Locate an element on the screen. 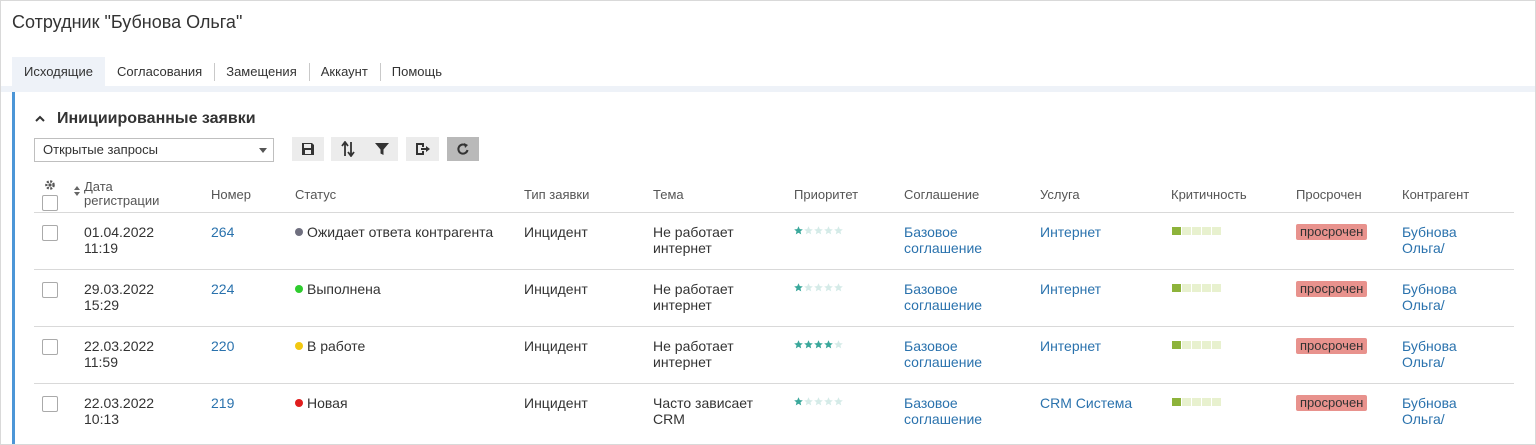 The width and height of the screenshot is (1536, 445). col-number: Номер is located at coordinates (231, 194).